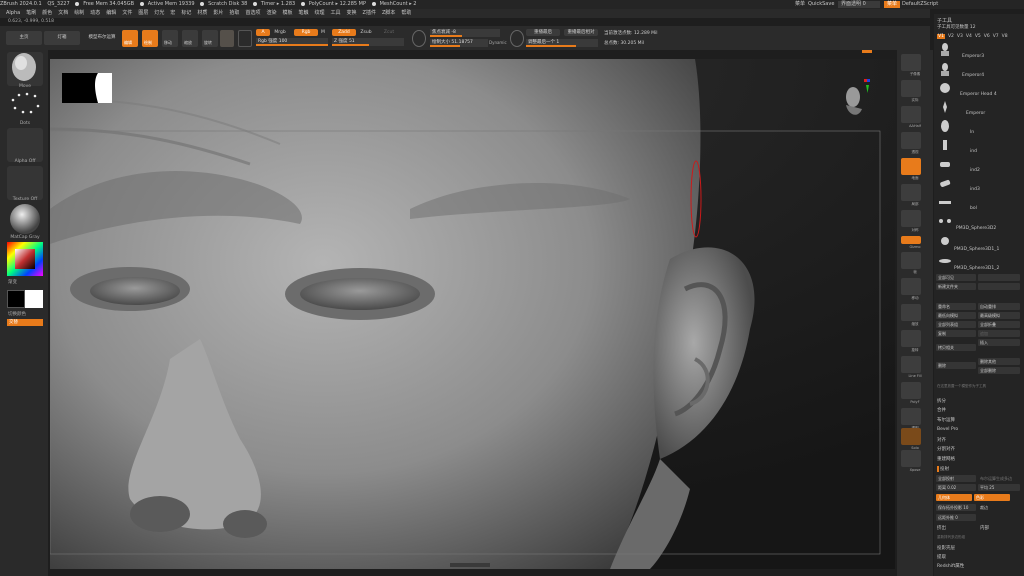 This screenshot has width=1024, height=576. I want to click on merge-section: 合并, so click(941, 410).